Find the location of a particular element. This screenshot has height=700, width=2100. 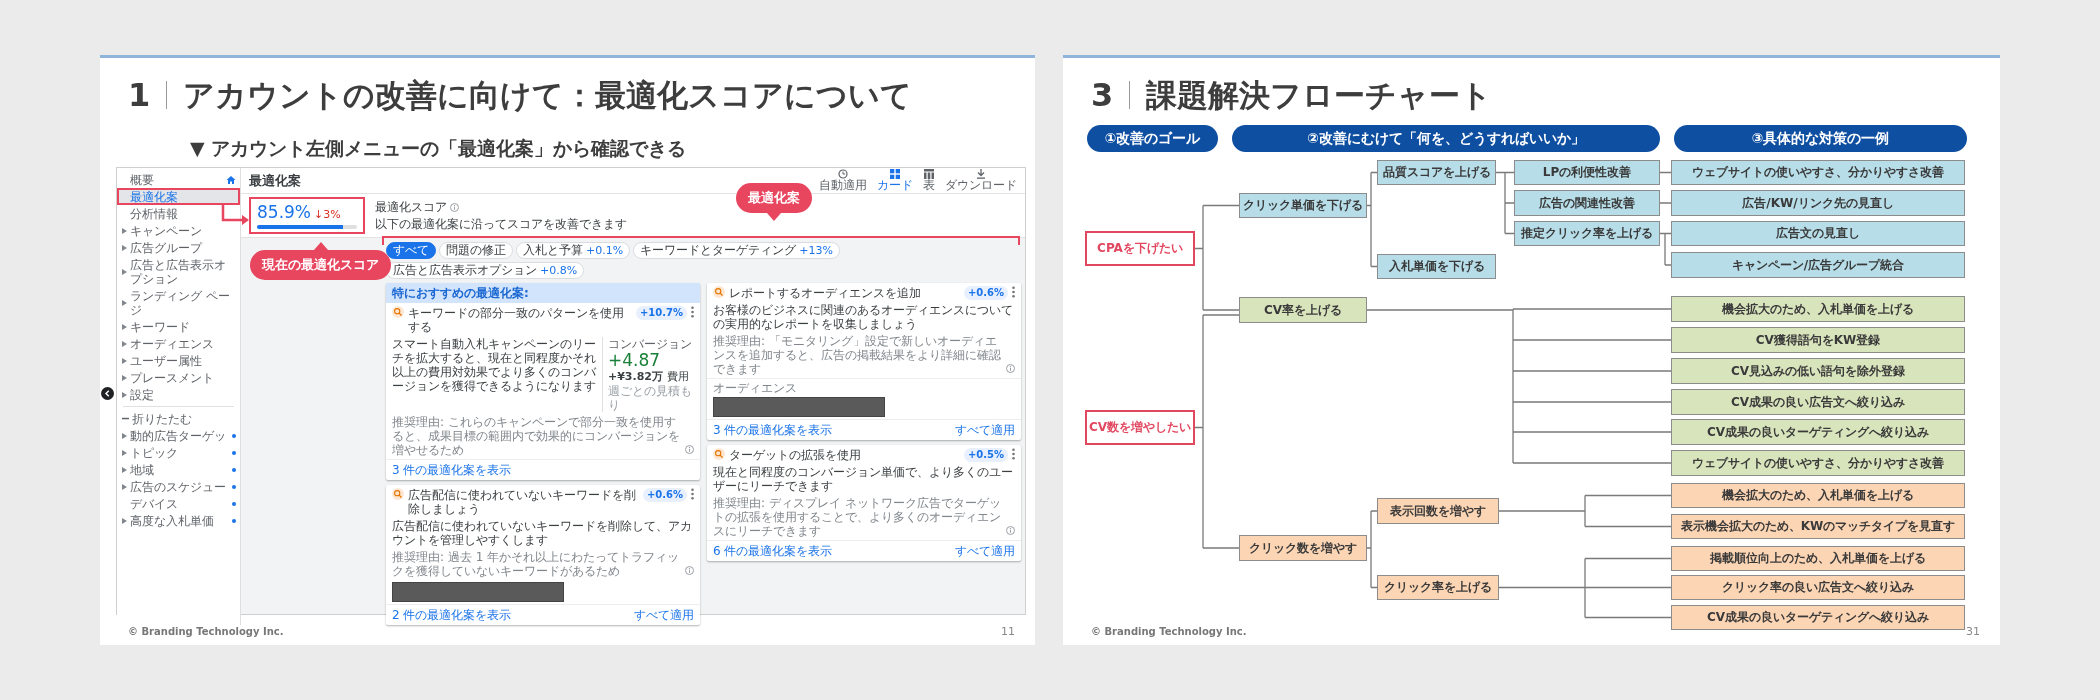

grid-icon is located at coordinates (895, 174).